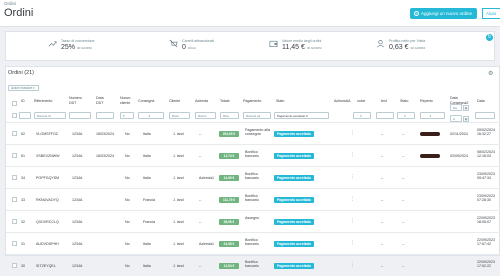 The image size is (500, 276). Describe the element at coordinates (466, 108) in the screenshot. I see `calendar-icon: ▦` at that location.